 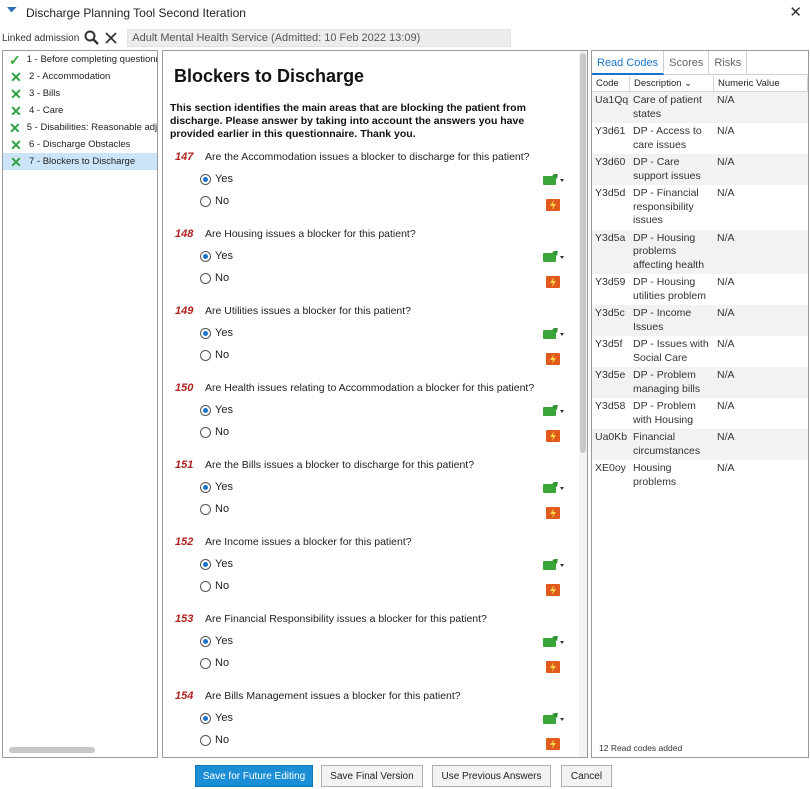 I want to click on sidebar-item: ✓ 1 - Before completing questionn, so click(x=80, y=59).